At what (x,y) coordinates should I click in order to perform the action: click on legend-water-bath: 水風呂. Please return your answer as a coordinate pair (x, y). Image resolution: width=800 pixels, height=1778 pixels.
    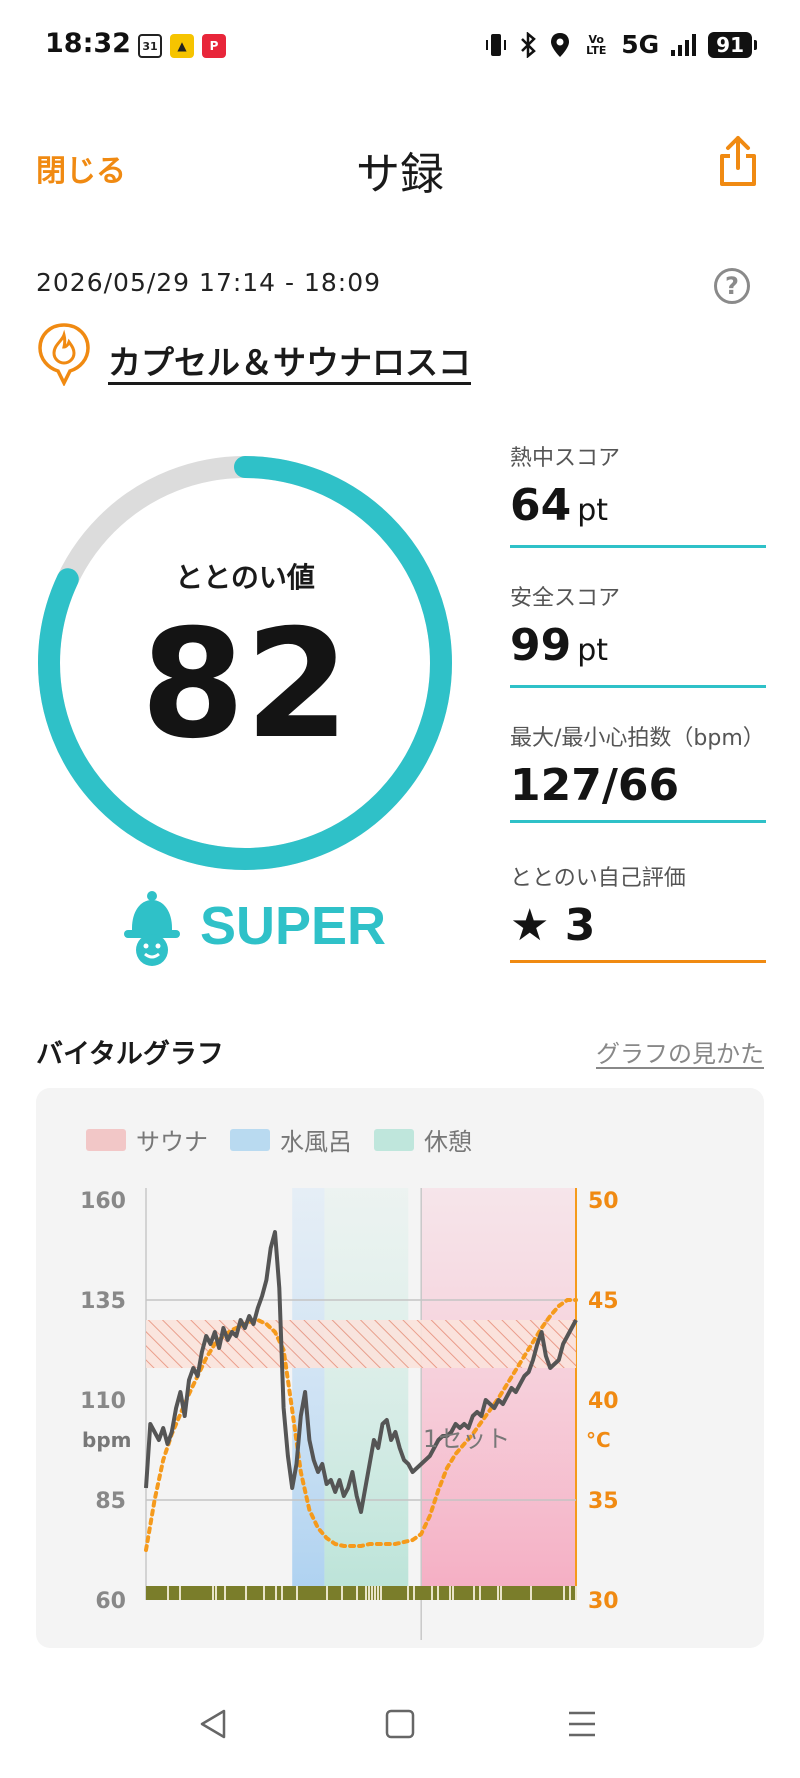
    Looking at the image, I should click on (291, 1139).